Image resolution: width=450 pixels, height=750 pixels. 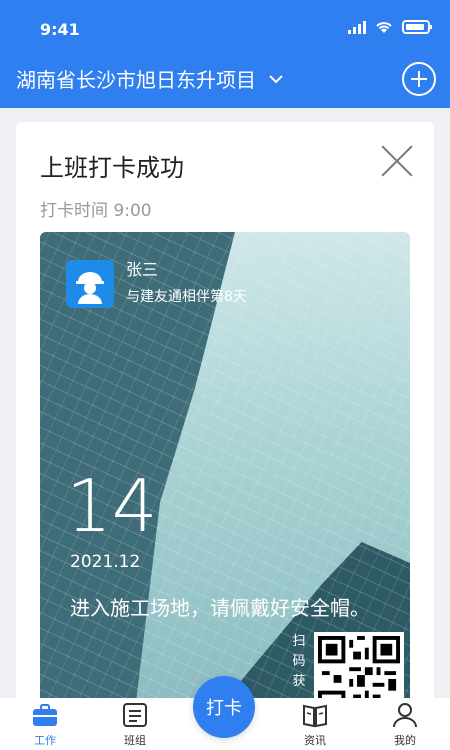 What do you see at coordinates (142, 269) in the screenshot?
I see `worker-name: 张三` at bounding box center [142, 269].